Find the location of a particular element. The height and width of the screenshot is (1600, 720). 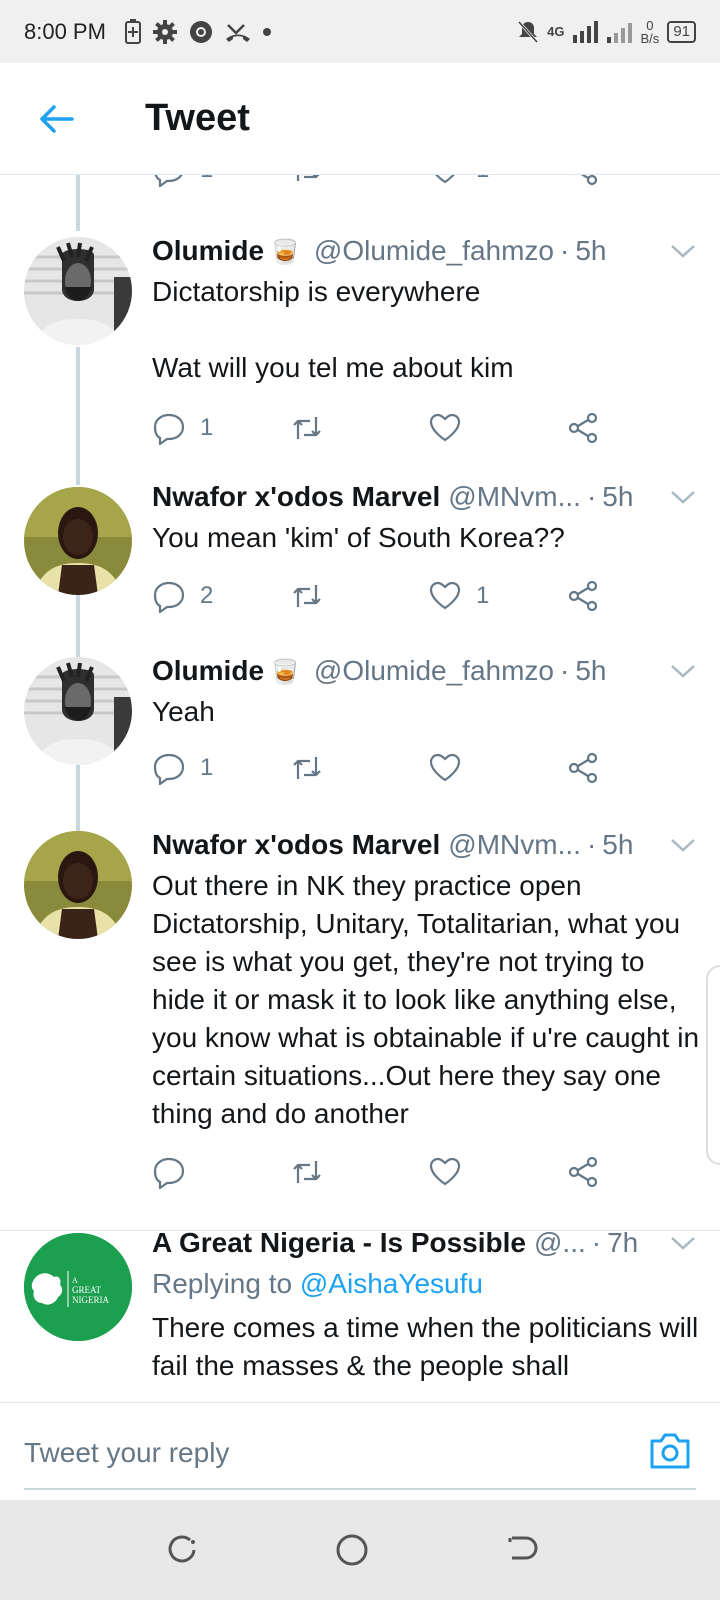

reply-button is located at coordinates (169, 1172).